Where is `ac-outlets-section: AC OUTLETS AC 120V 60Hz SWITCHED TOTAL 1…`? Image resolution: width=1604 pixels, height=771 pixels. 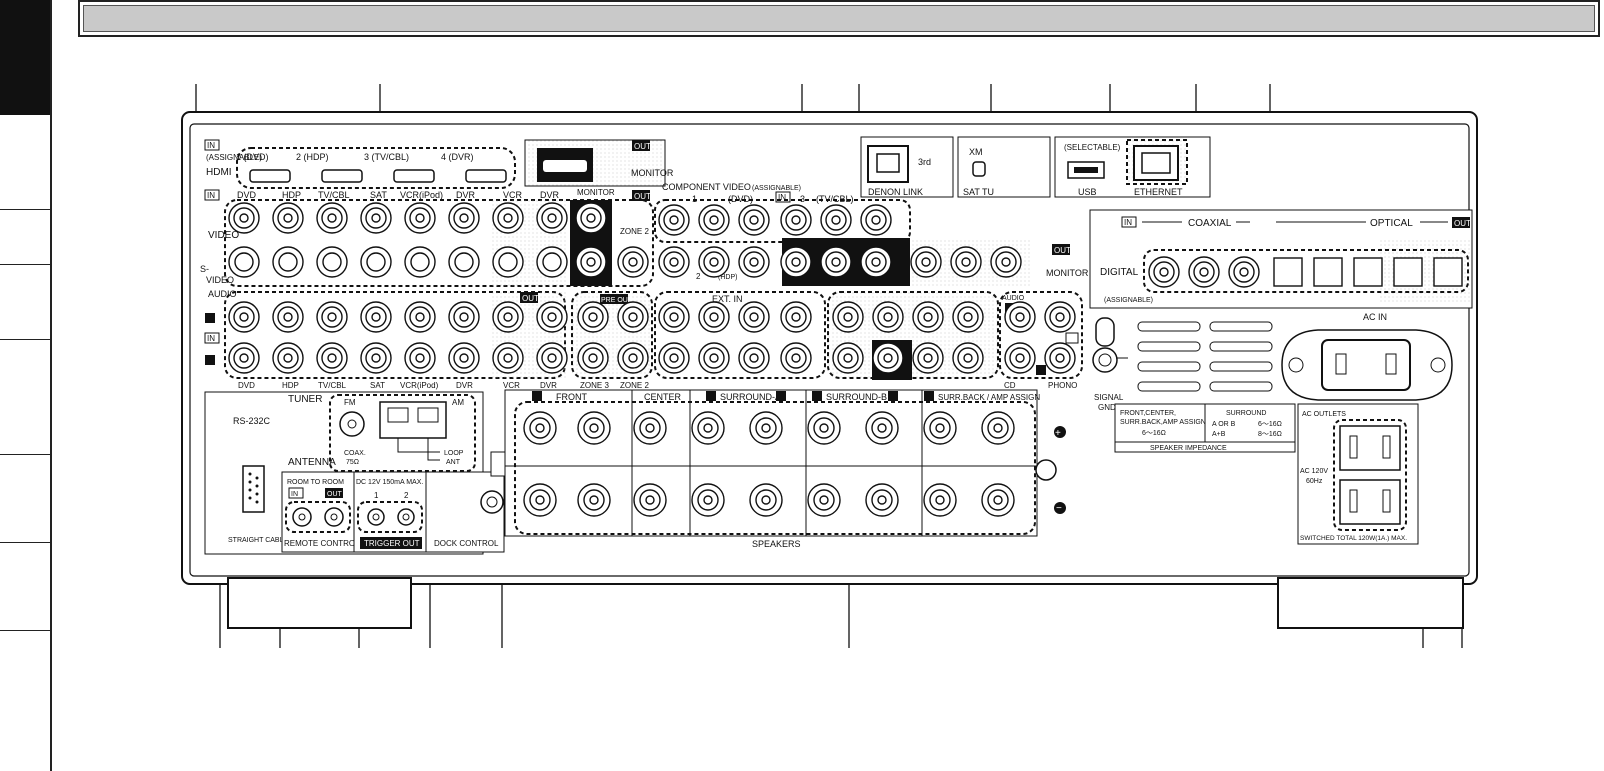
ac-outlets-section: AC OUTLETS AC 120V 60Hz SWITCHED TOTAL 1… is located at coordinates (1358, 474).